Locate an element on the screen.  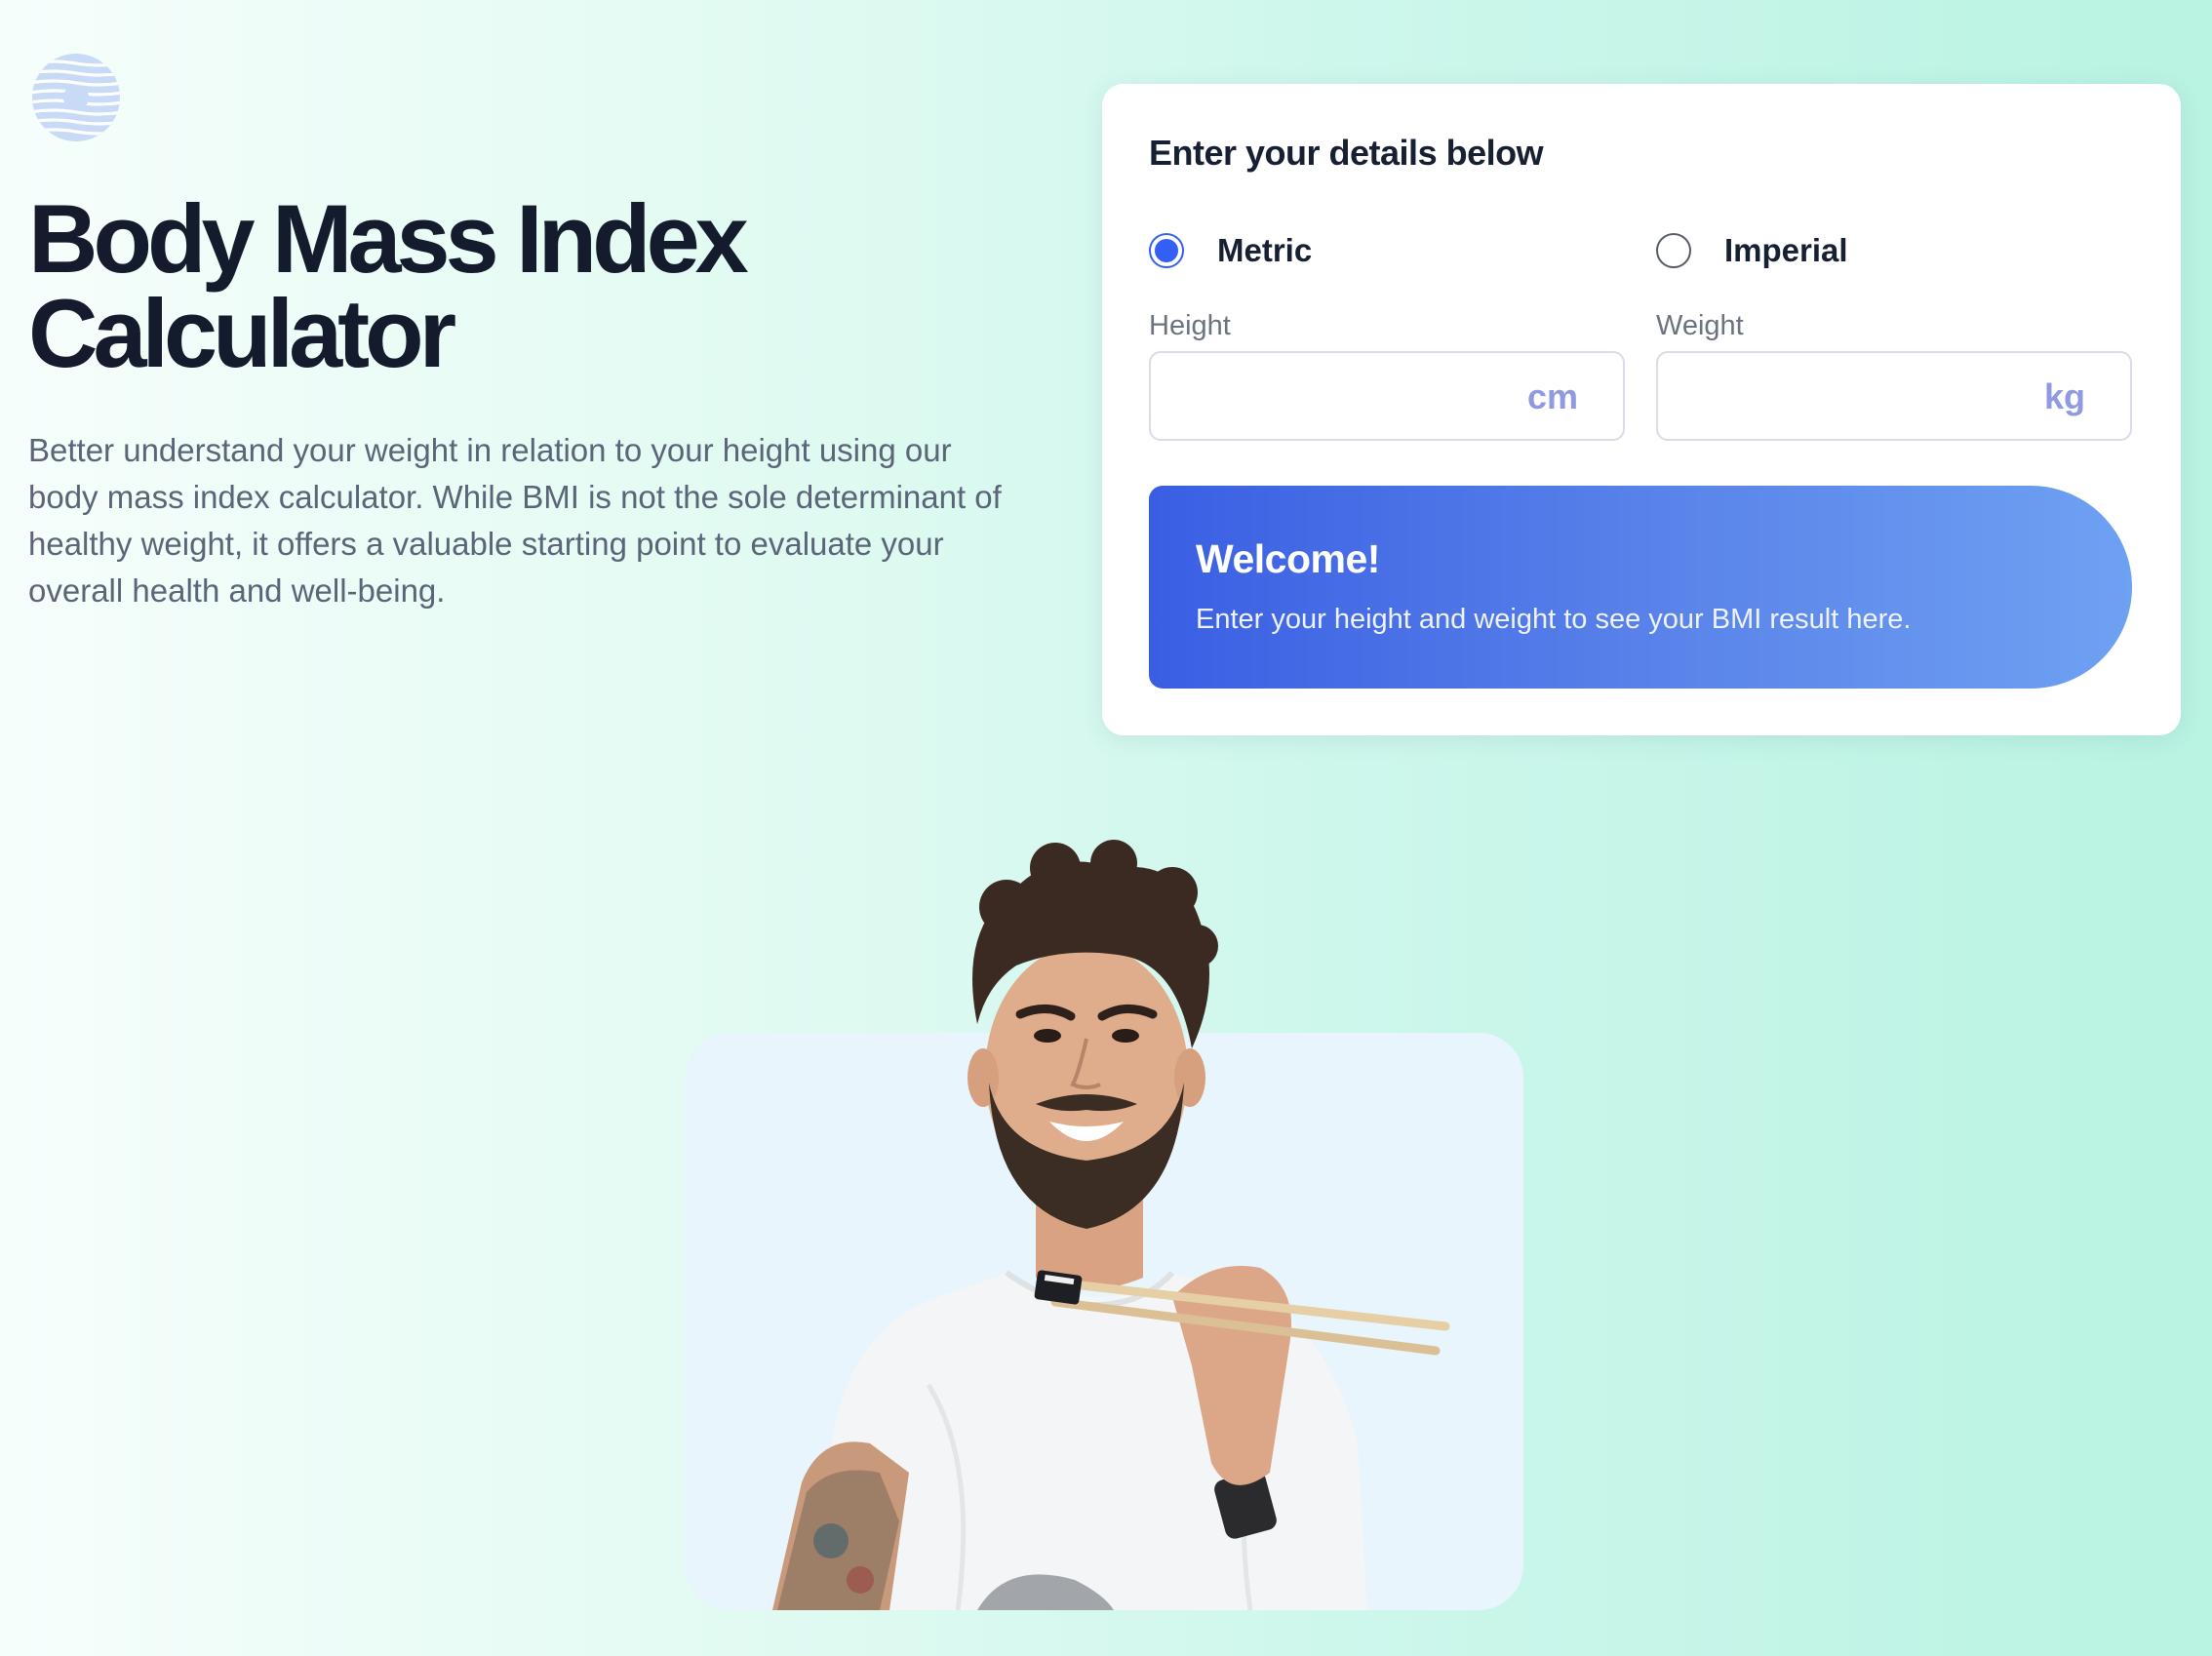
metric-radio-button is located at coordinates (1166, 250).